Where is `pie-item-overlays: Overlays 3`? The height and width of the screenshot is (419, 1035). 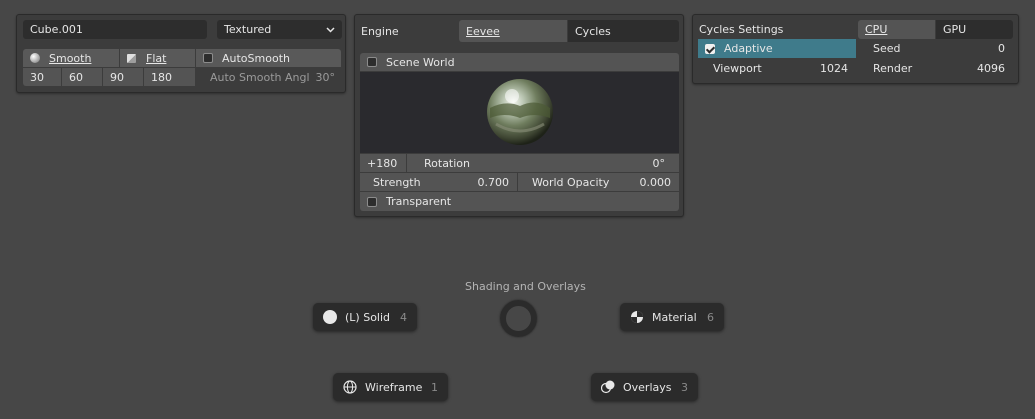
pie-item-overlays: Overlays 3 is located at coordinates (644, 387).